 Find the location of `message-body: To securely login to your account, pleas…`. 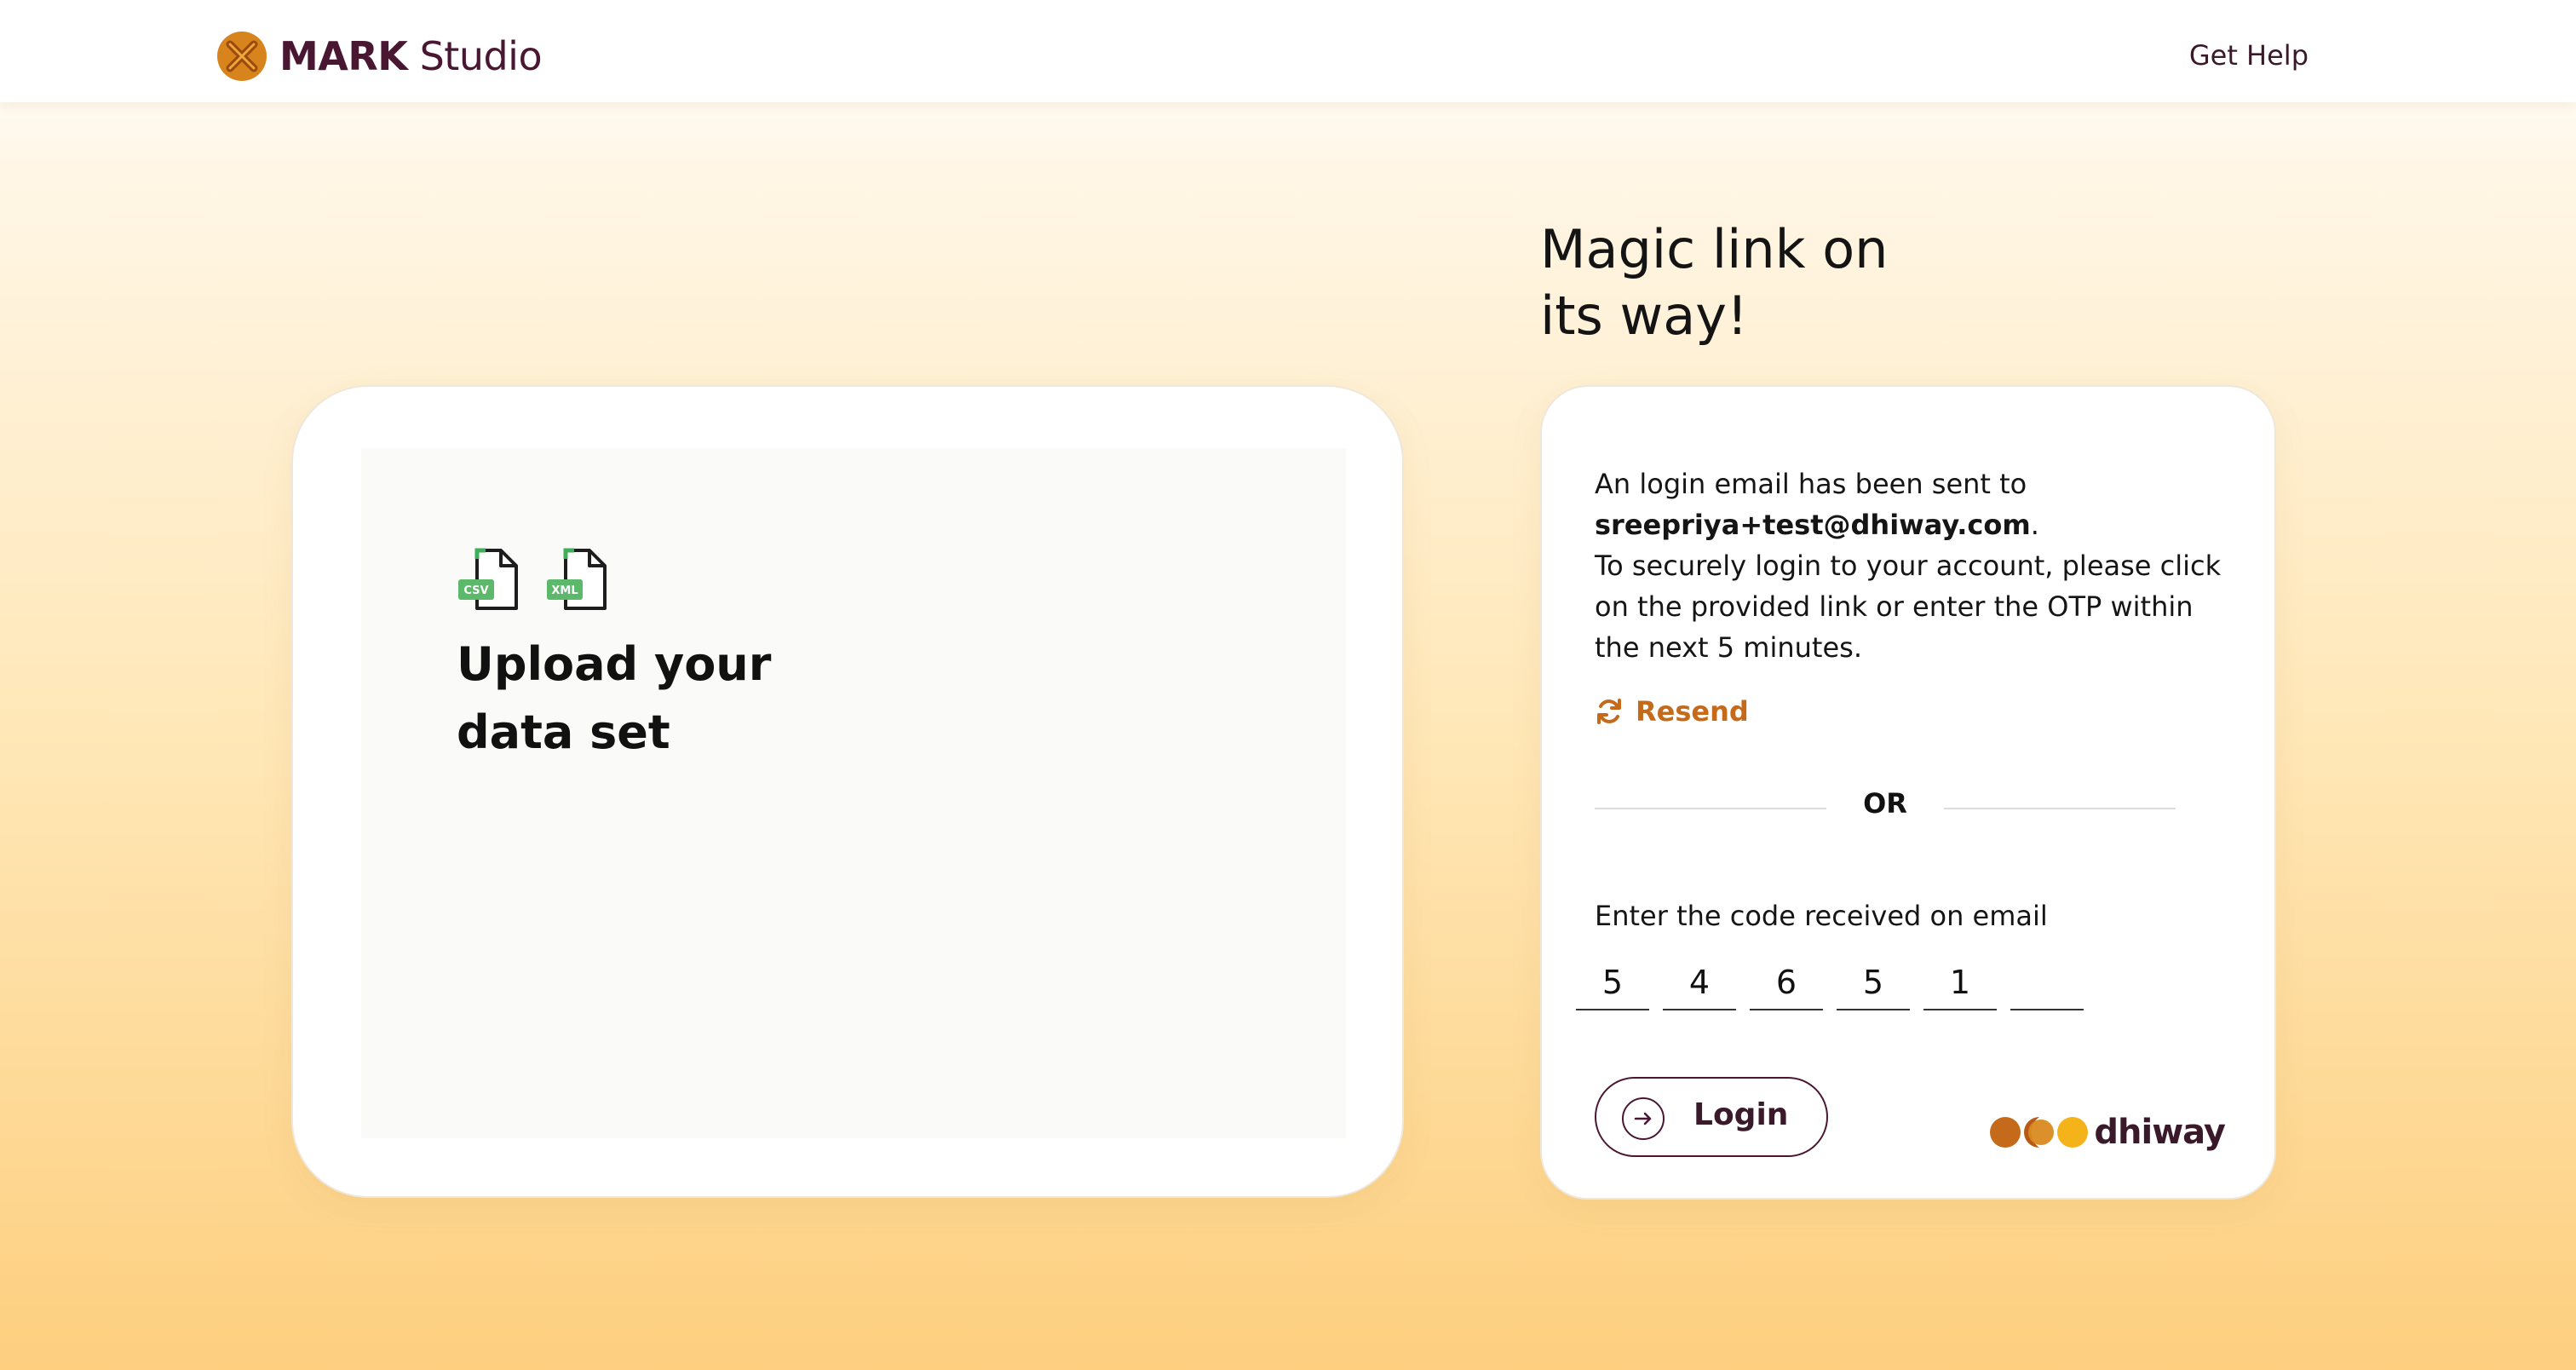

message-body: To securely login to your account, pleas… is located at coordinates (1909, 607).